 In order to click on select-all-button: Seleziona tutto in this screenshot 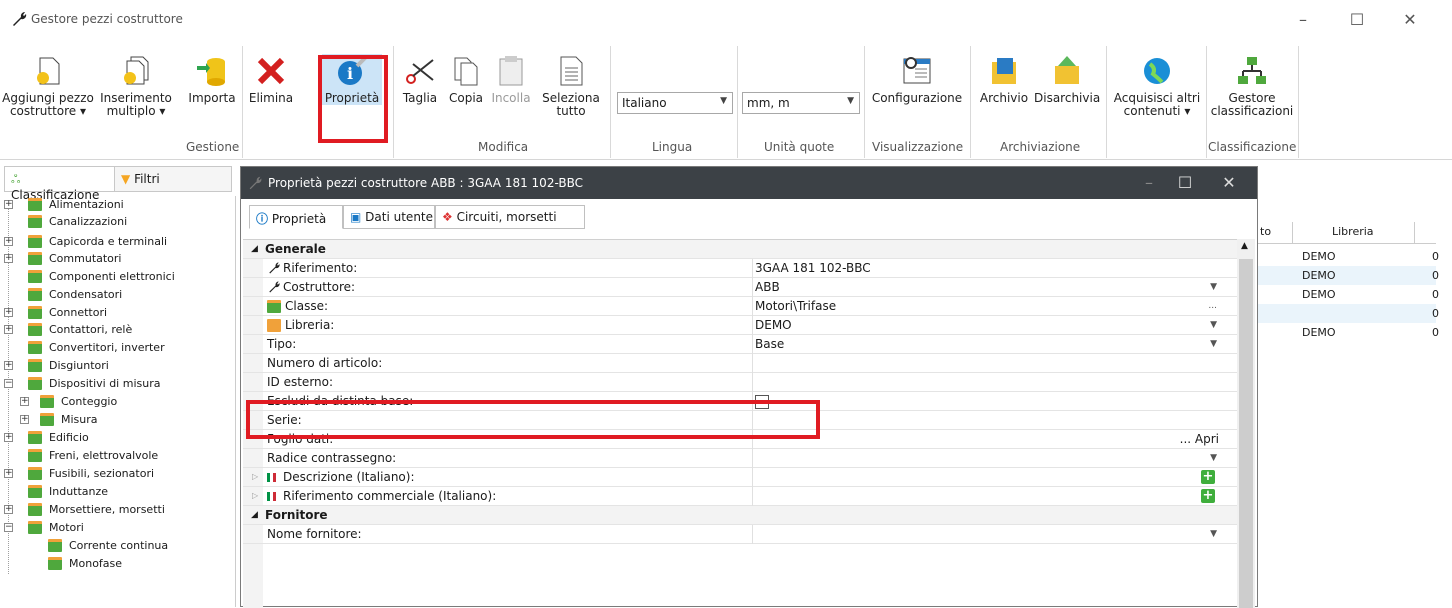, I will do `click(571, 86)`.